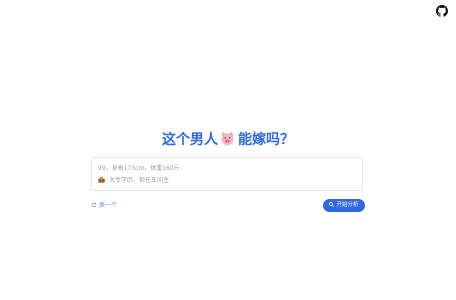 This screenshot has width=456, height=300. Describe the element at coordinates (266, 140) in the screenshot. I see `title-suffix: 能嫁吗？` at that location.